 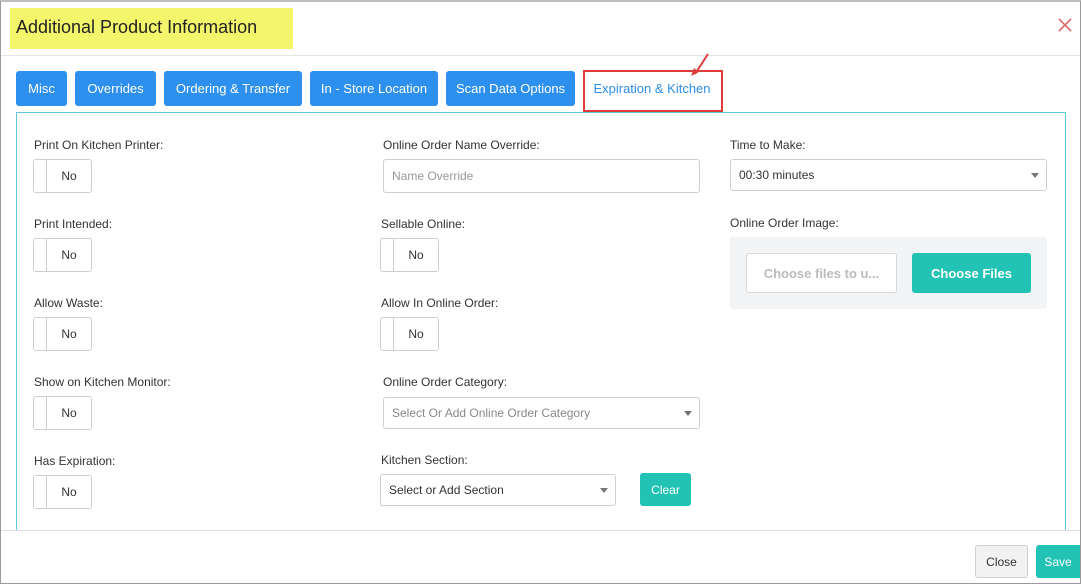 What do you see at coordinates (1065, 25) in the screenshot?
I see `close-icon` at bounding box center [1065, 25].